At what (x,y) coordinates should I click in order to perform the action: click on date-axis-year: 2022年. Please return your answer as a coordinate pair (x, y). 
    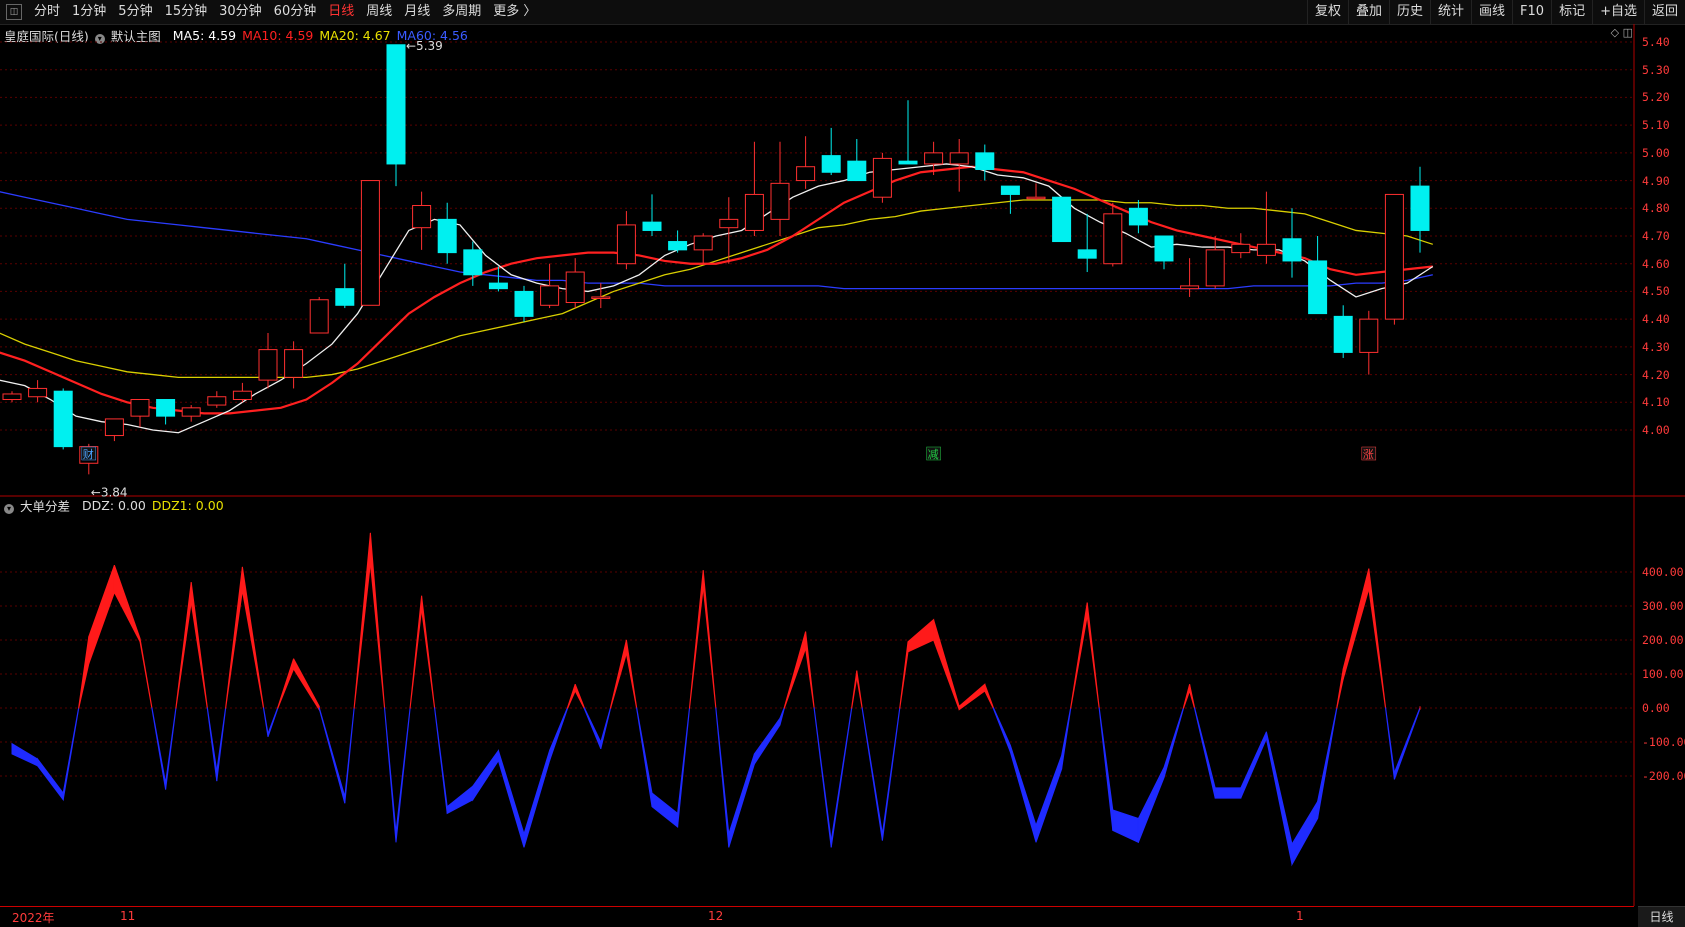
    Looking at the image, I should click on (33, 918).